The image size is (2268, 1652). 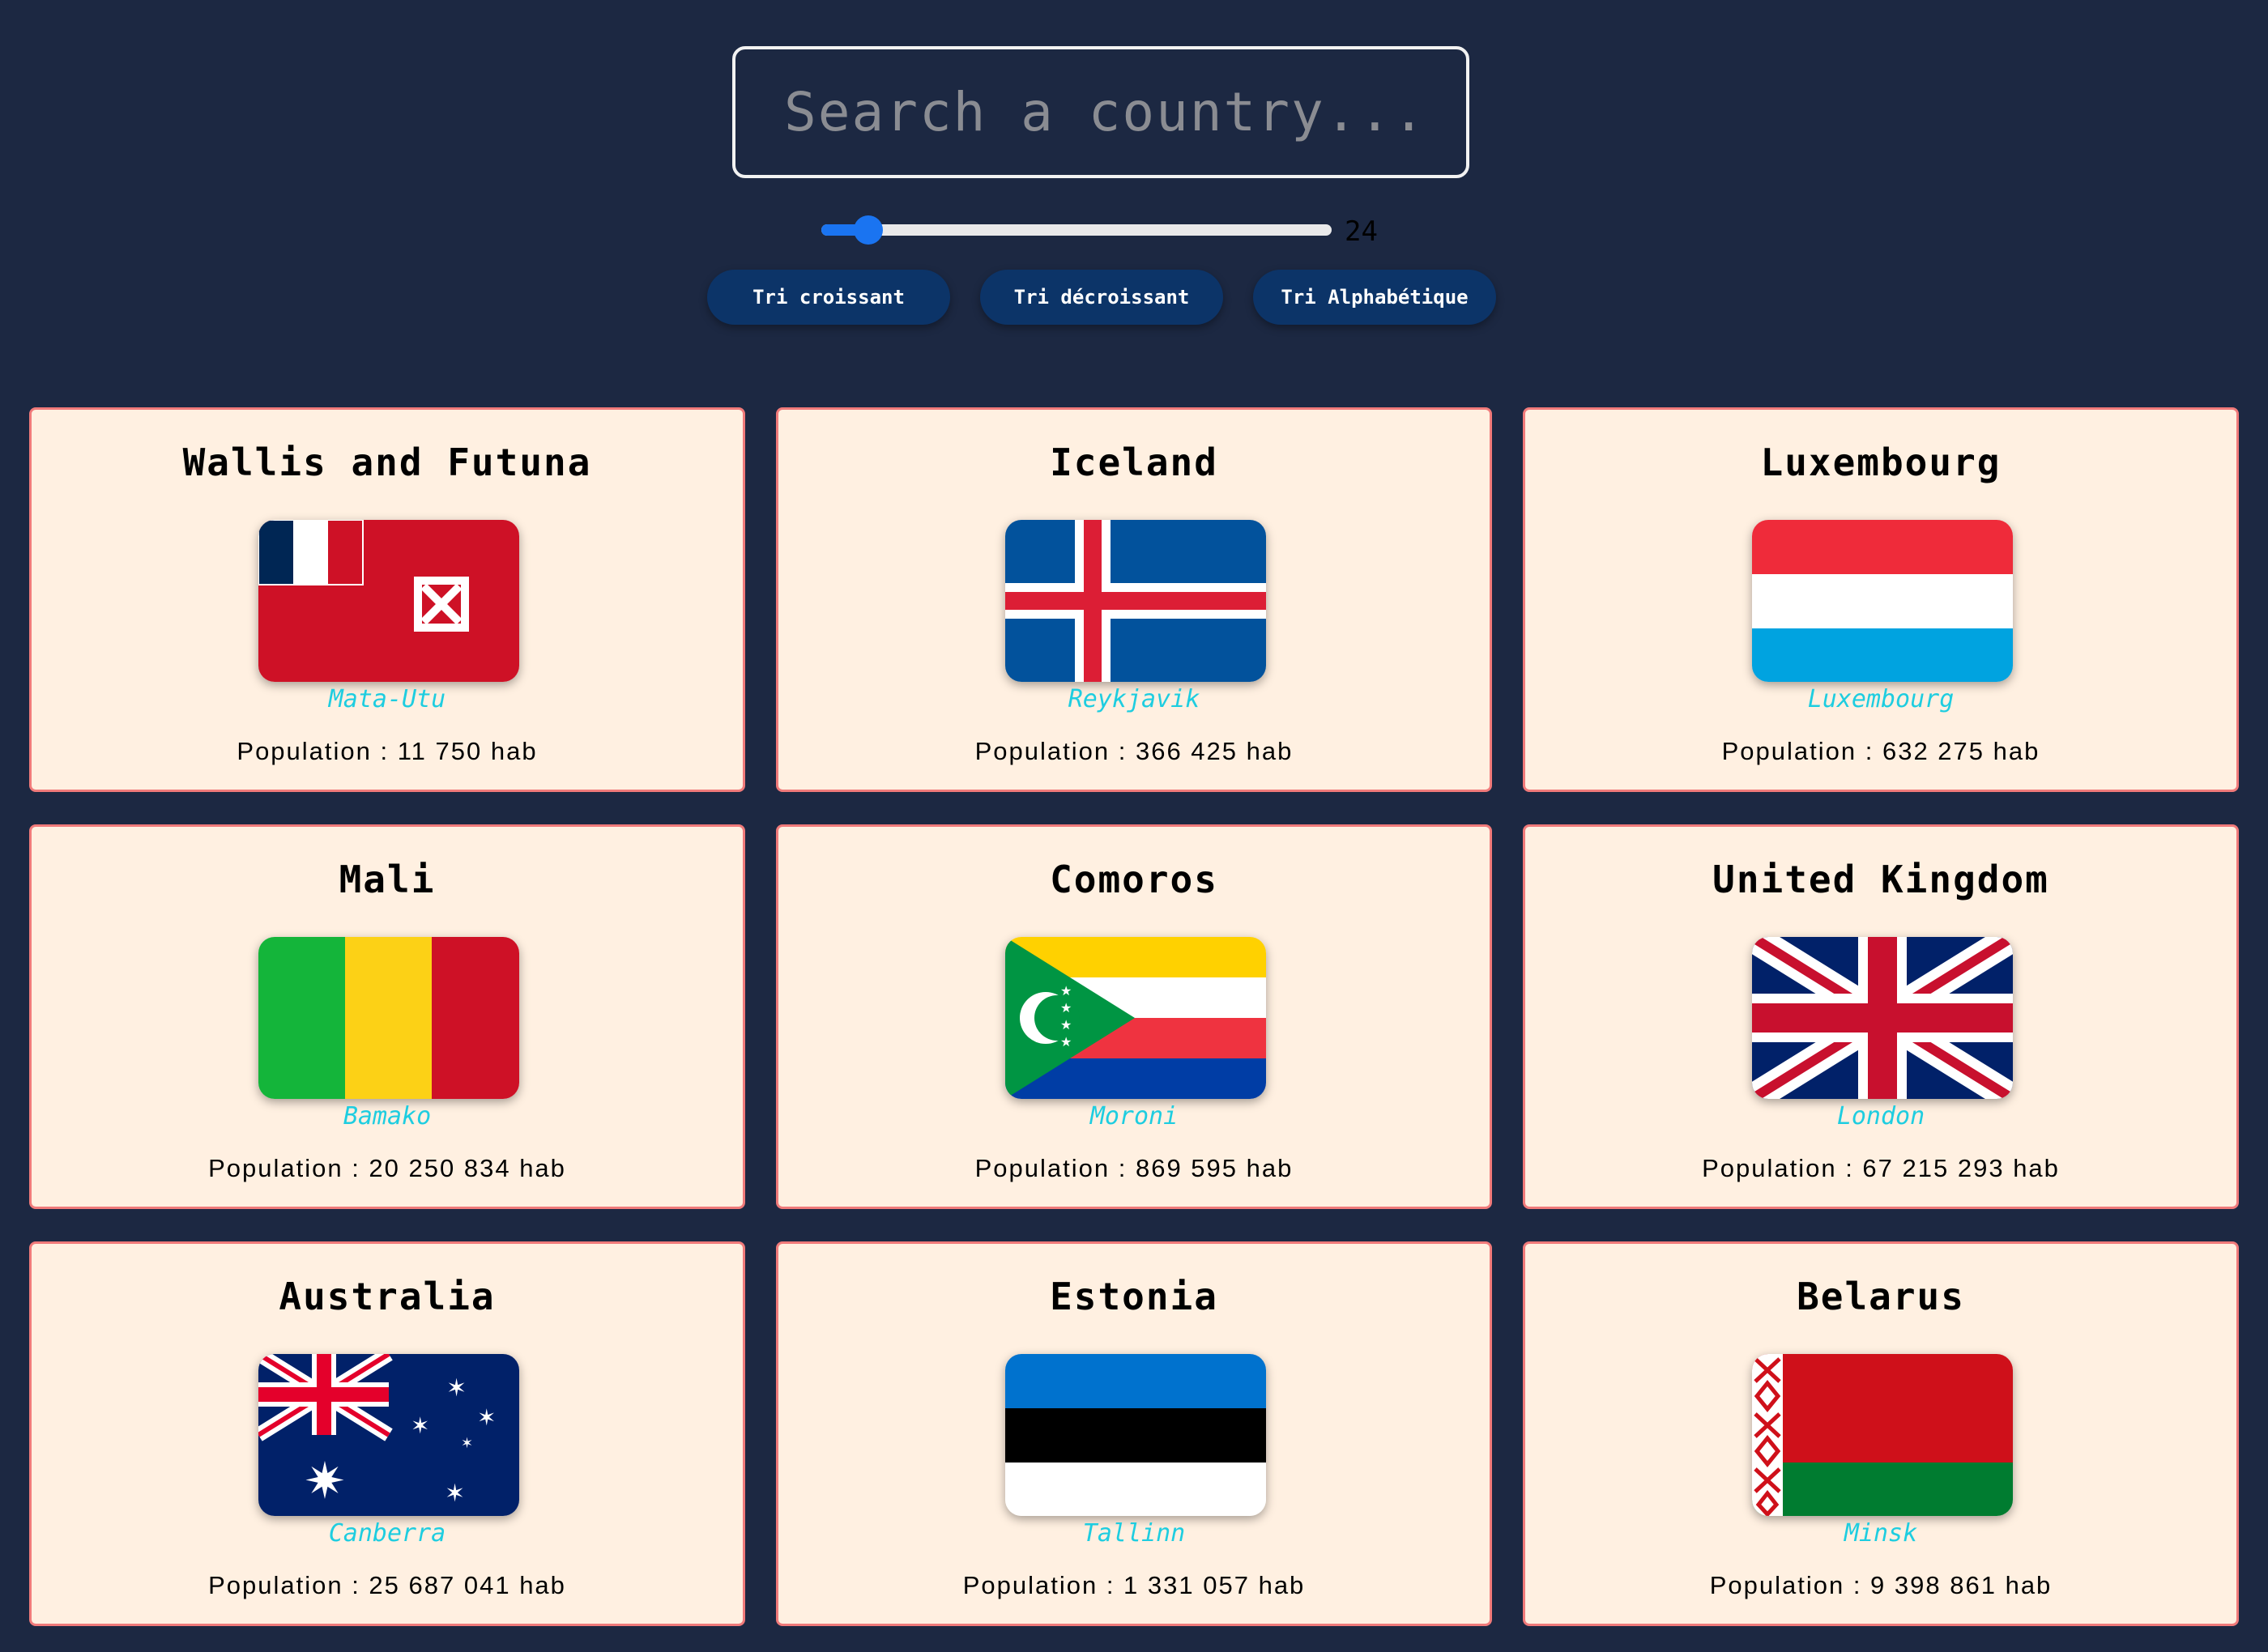 What do you see at coordinates (387, 751) in the screenshot?
I see `population-text: Population : 11 750 hab` at bounding box center [387, 751].